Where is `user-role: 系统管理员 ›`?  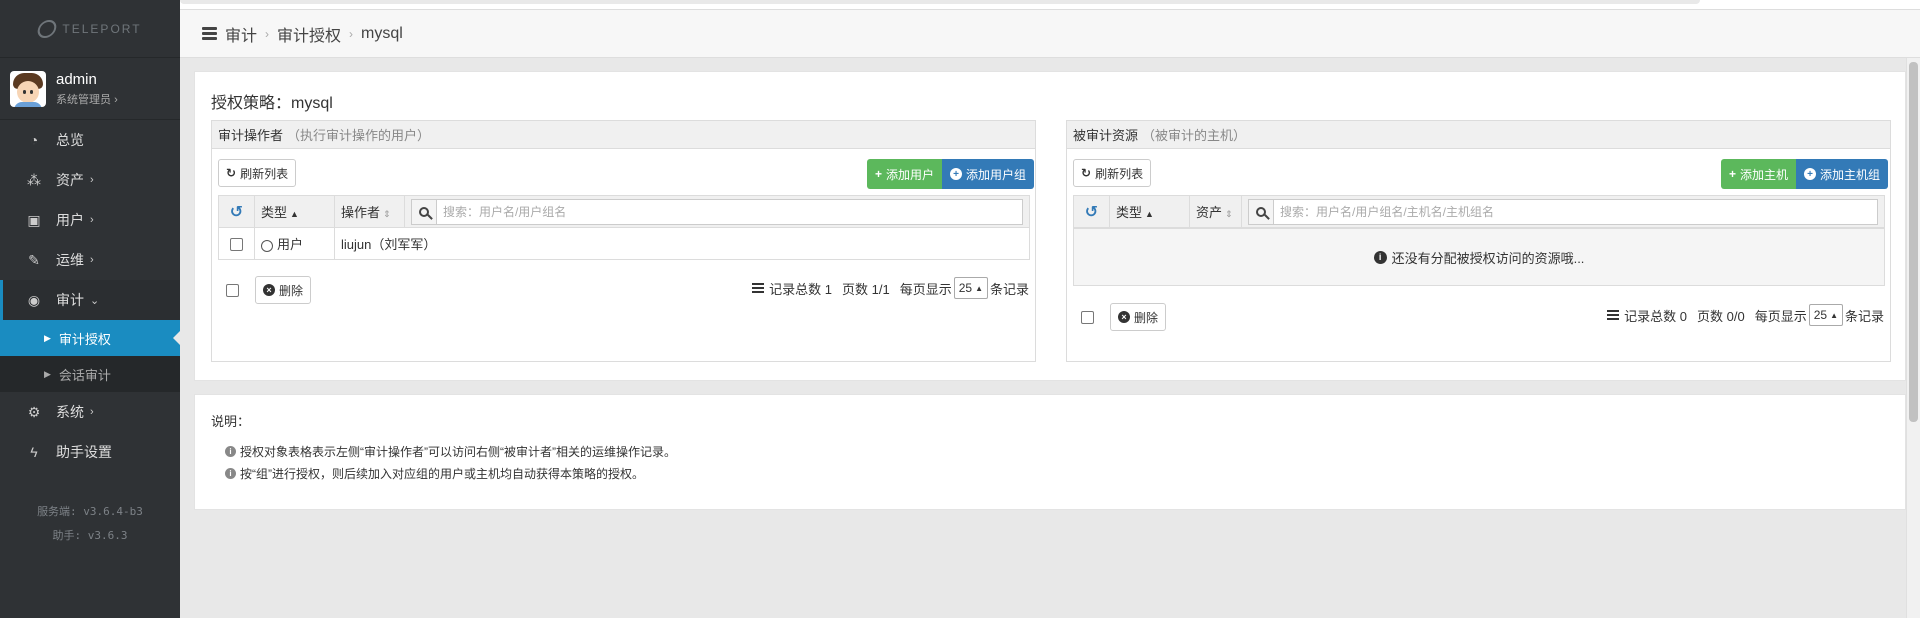
user-role: 系统管理员 › is located at coordinates (87, 99).